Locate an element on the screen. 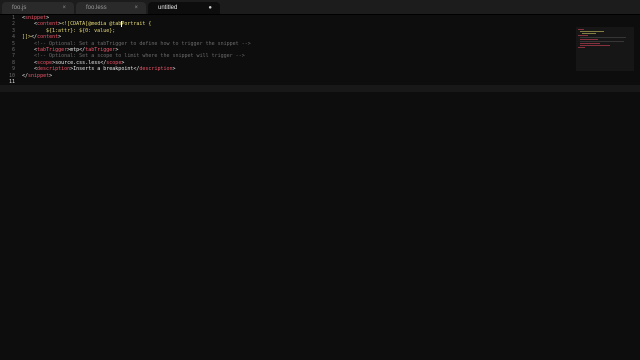  current-line-highlight is located at coordinates (320, 88).